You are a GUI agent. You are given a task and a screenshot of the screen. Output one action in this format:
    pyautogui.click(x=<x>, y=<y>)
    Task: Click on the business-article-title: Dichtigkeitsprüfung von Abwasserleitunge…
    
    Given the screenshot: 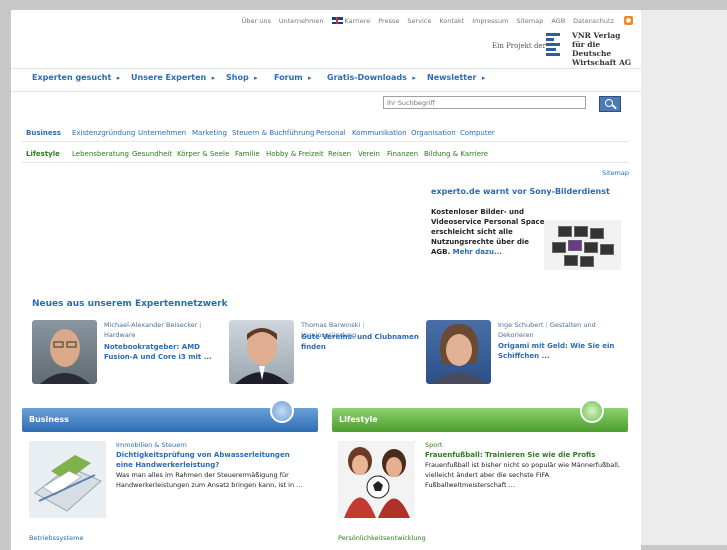 What is the action you would take?
    pyautogui.click(x=211, y=460)
    